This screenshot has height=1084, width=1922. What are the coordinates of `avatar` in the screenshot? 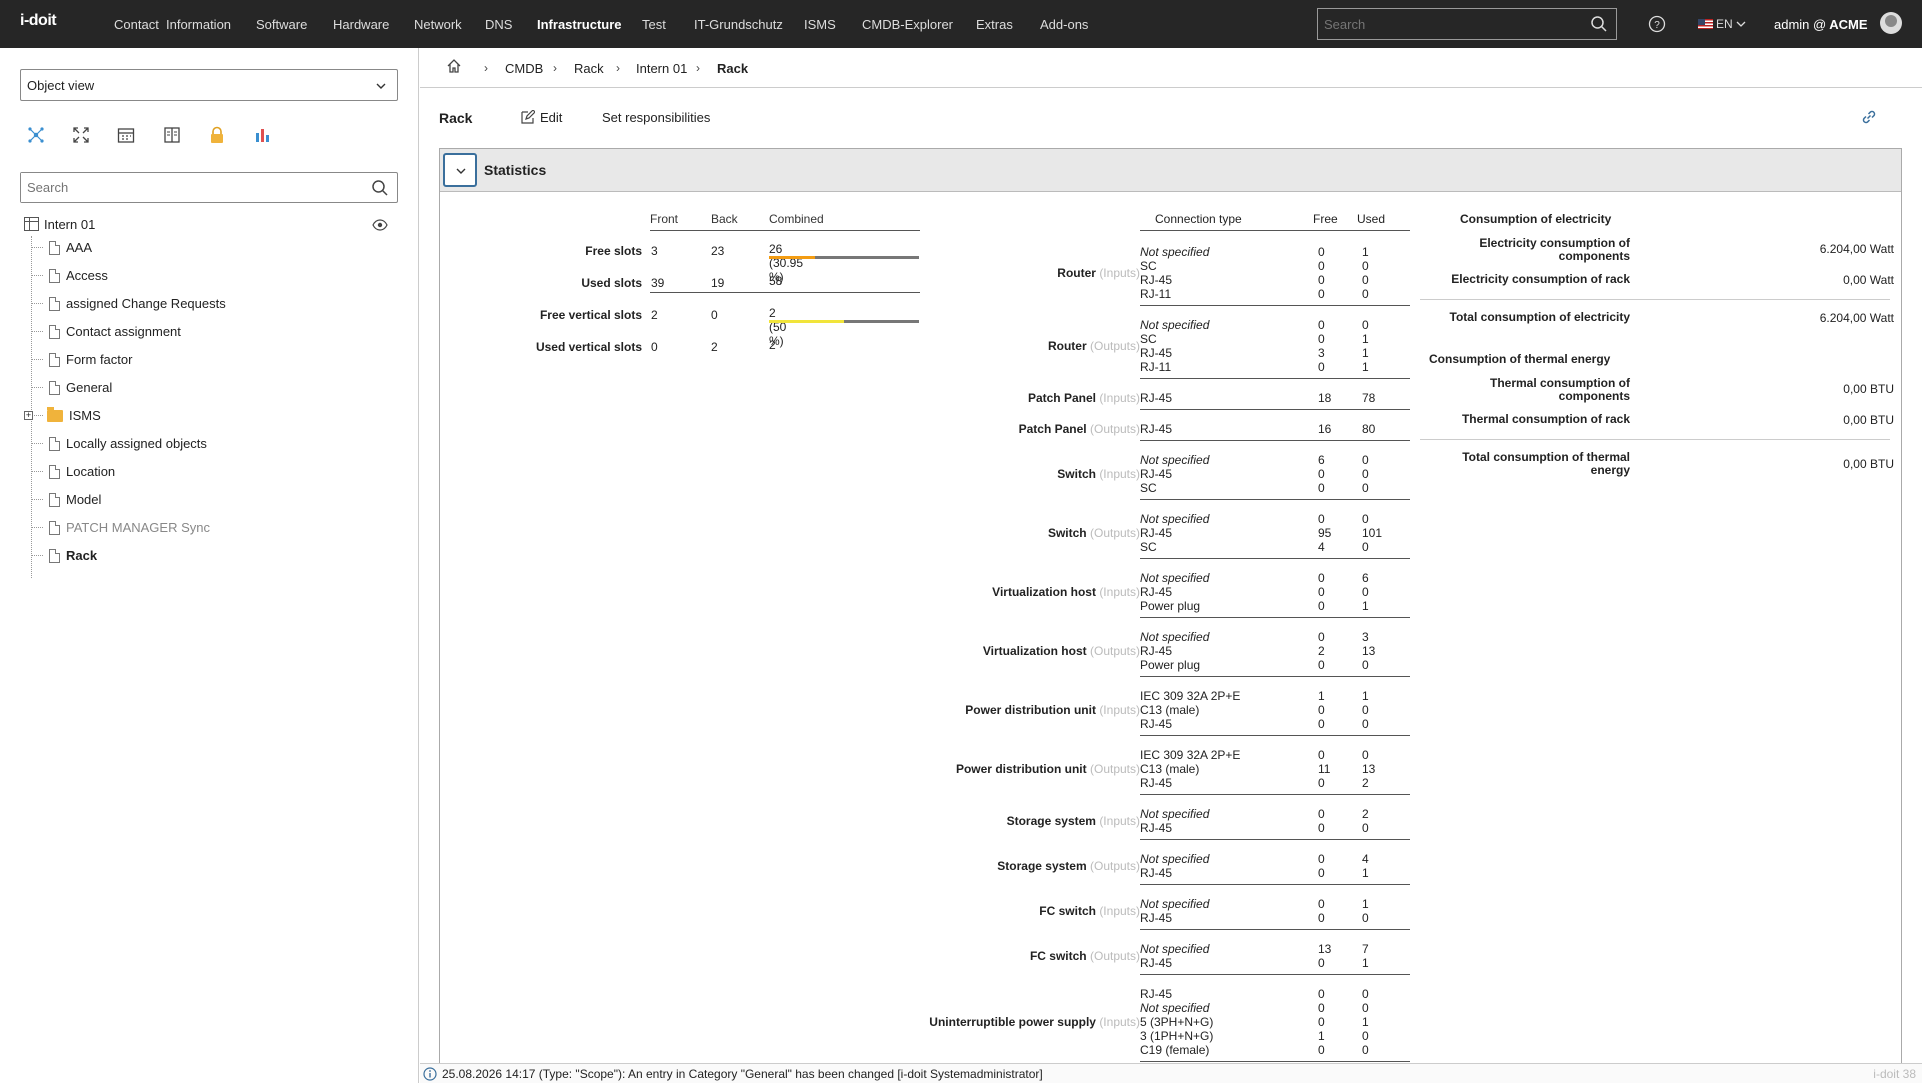 It's located at (1891, 23).